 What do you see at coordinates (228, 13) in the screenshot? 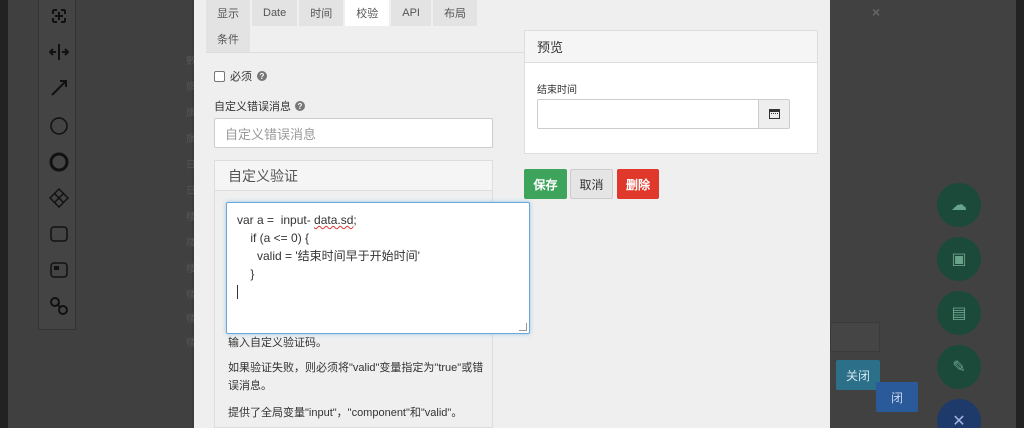
I see `tab-display: 显示` at bounding box center [228, 13].